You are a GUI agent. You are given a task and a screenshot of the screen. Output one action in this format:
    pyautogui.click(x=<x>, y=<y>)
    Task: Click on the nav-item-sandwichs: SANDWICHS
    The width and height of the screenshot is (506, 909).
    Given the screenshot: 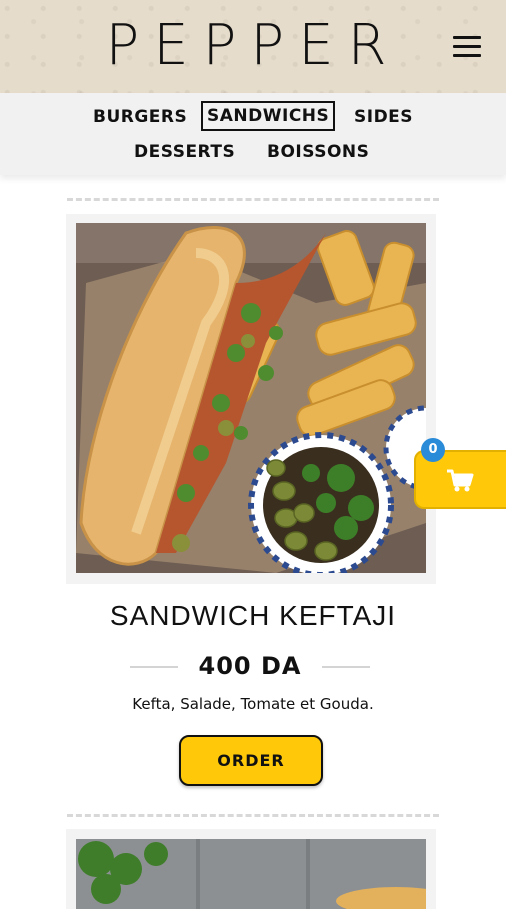 What is the action you would take?
    pyautogui.click(x=268, y=116)
    